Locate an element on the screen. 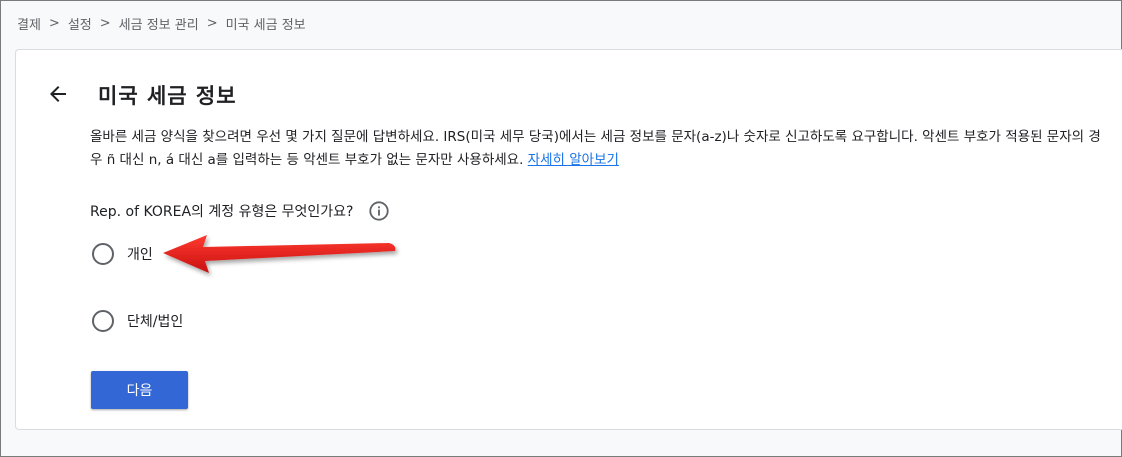 The image size is (1122, 457). radio-organization is located at coordinates (103, 321).